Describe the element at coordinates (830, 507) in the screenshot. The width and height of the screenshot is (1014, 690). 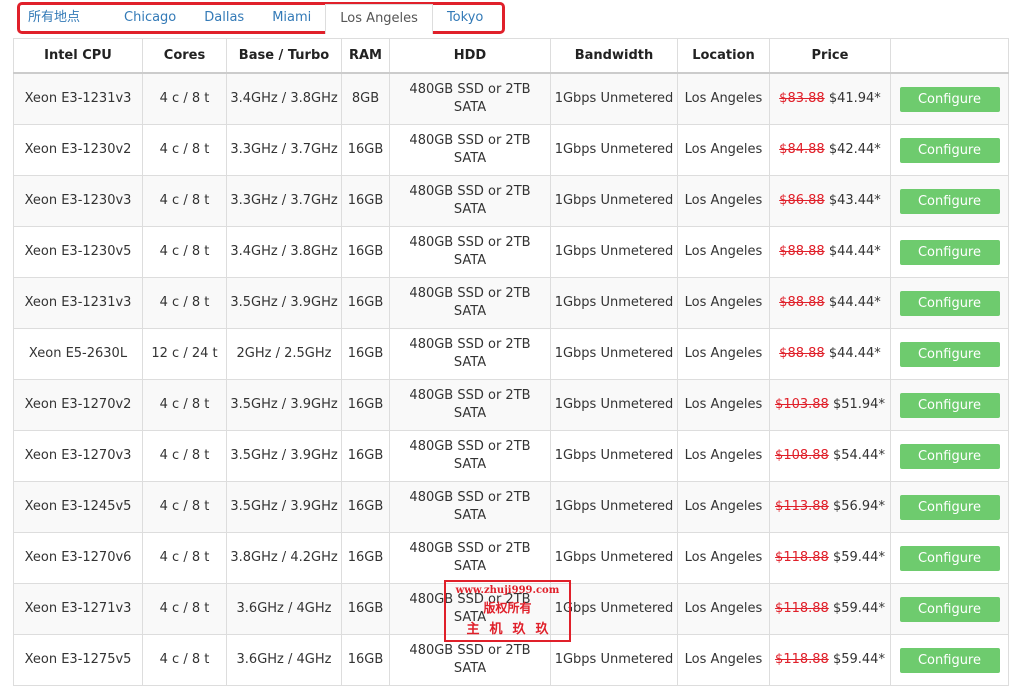
I see `cell-price: $113.88 $56.94*` at that location.